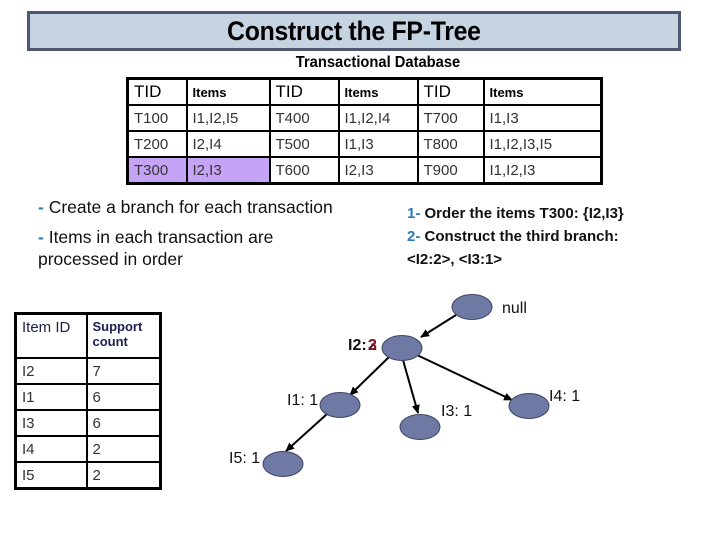 Image resolution: width=720 pixels, height=540 pixels. I want to click on label-i5: I5: 1, so click(244, 458).